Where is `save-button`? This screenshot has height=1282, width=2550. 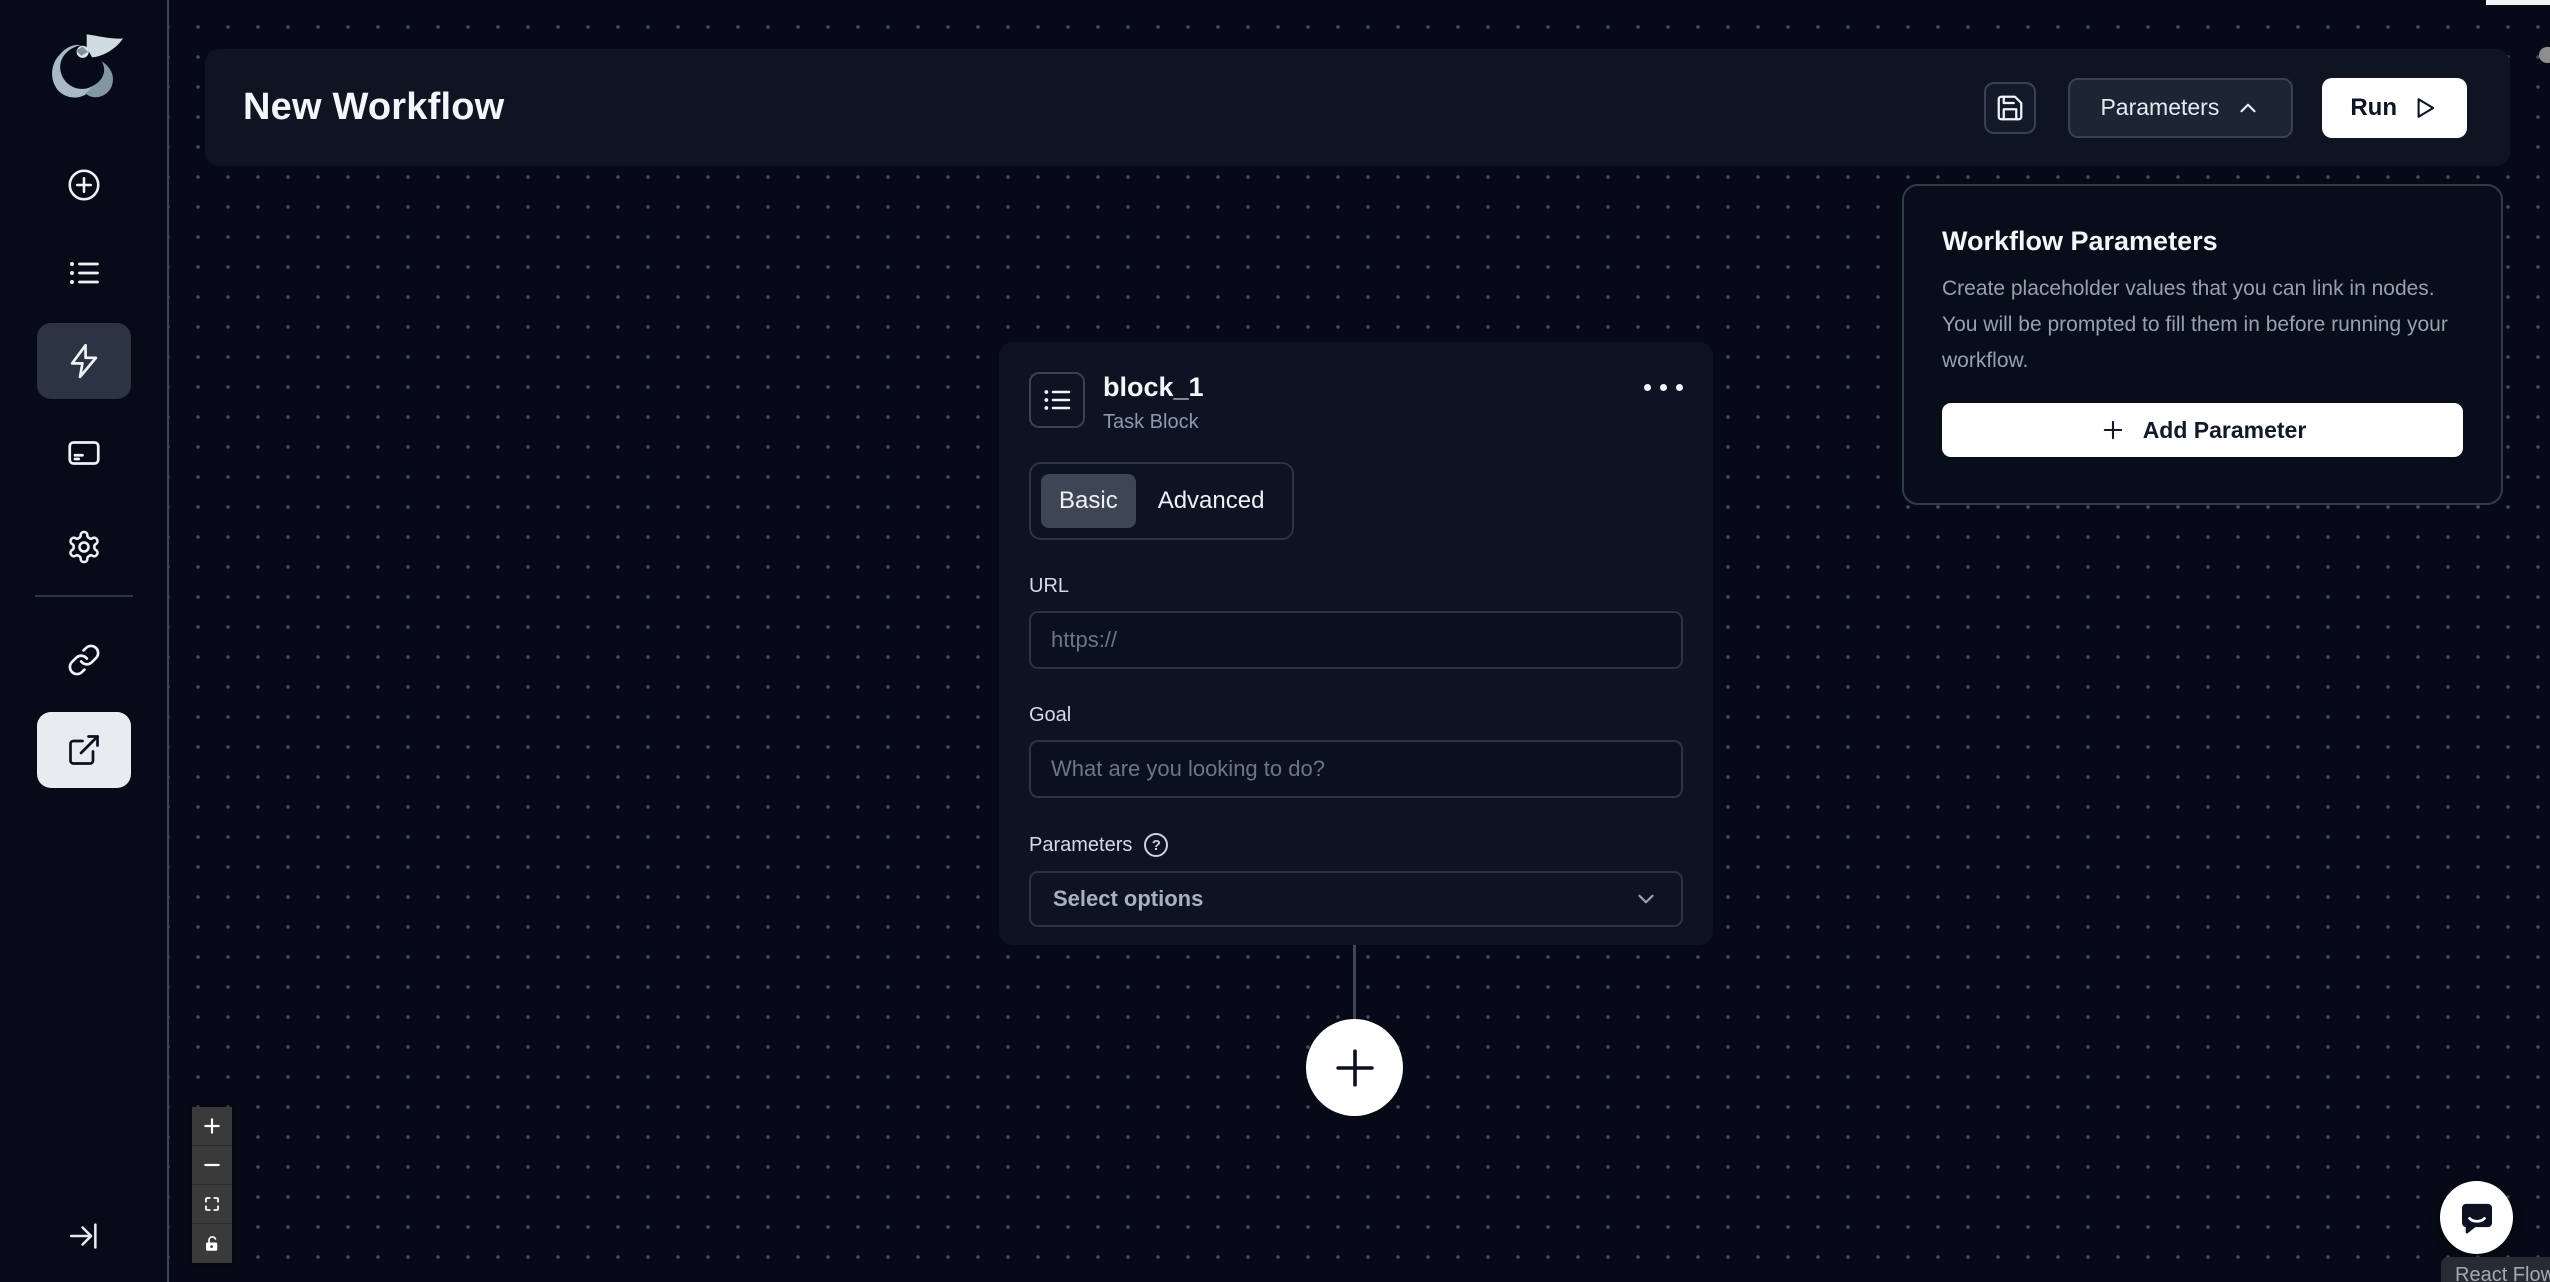 save-button is located at coordinates (2010, 107).